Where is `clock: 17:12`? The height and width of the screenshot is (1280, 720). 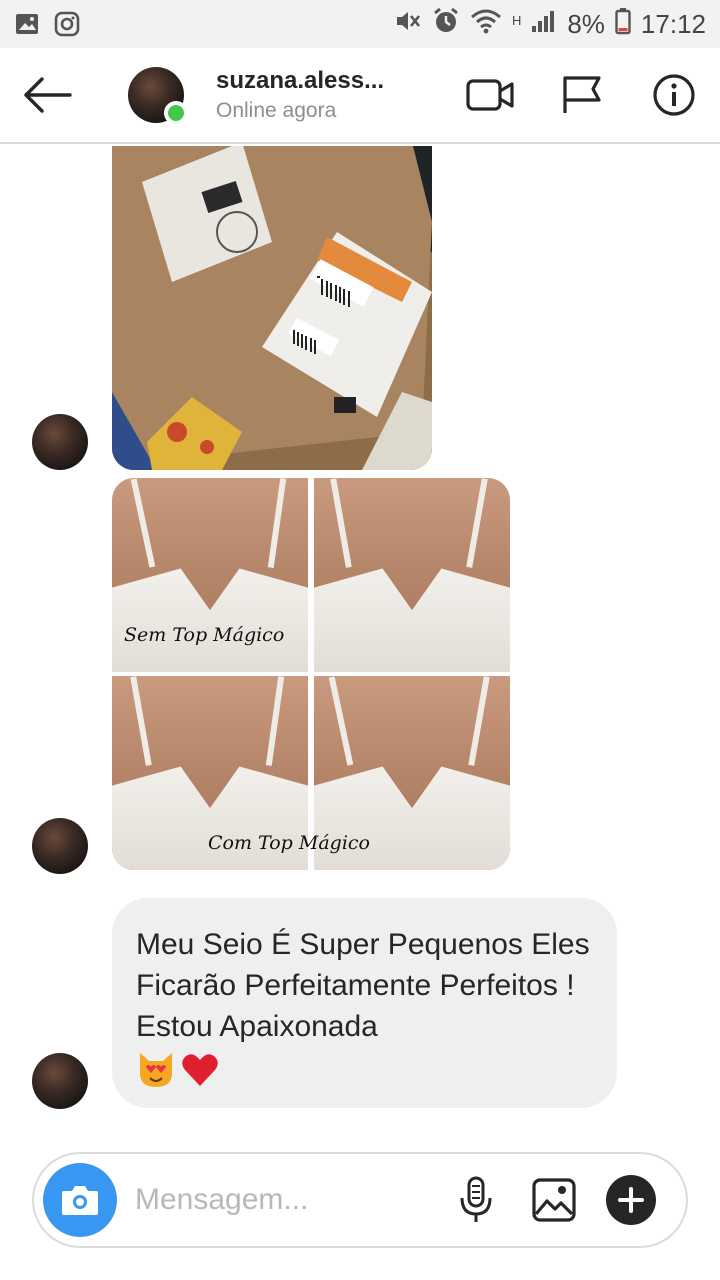 clock: 17:12 is located at coordinates (673, 23).